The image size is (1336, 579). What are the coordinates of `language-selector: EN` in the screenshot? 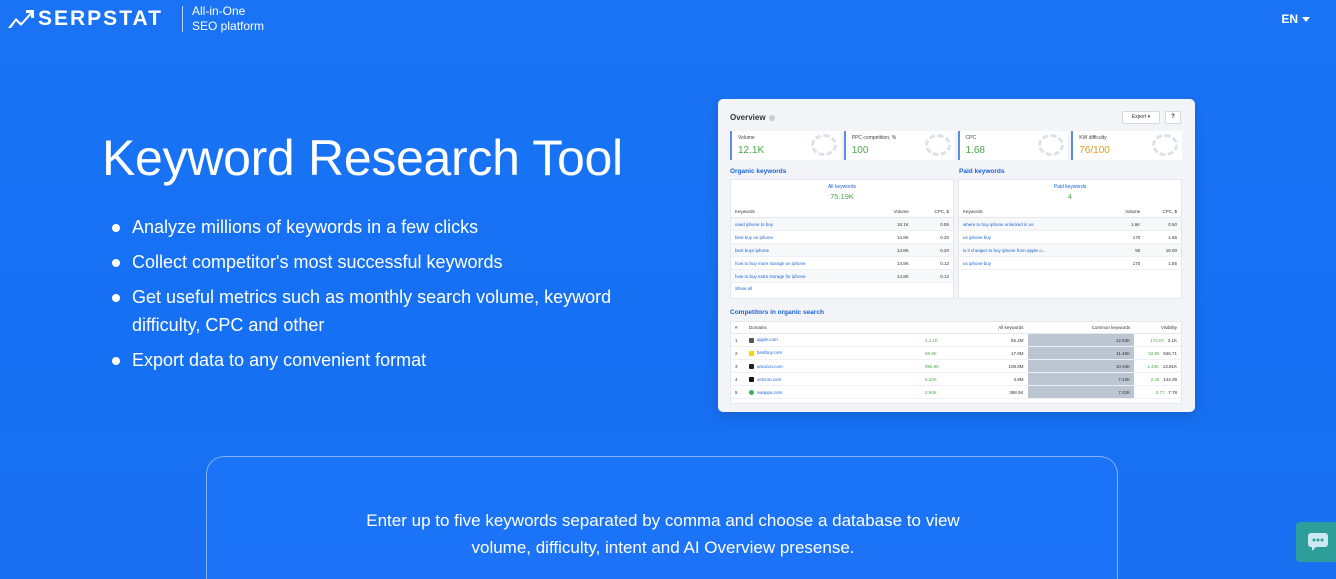 It's located at (1295, 19).